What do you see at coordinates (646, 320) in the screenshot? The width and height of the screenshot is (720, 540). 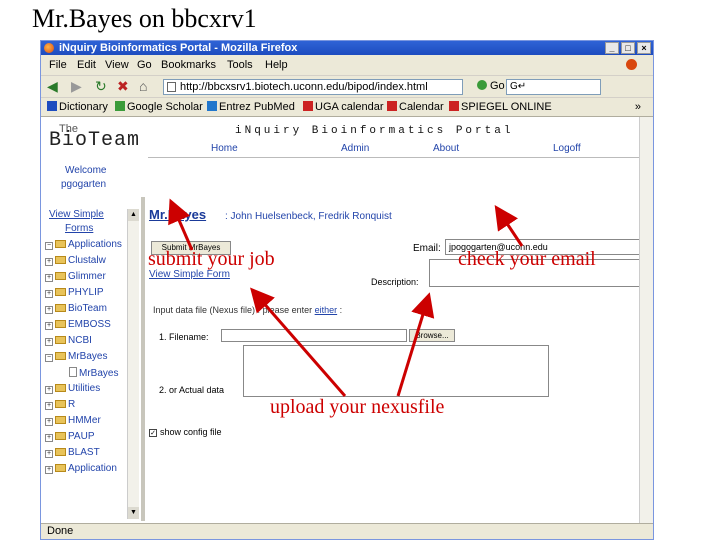 I see `page-scrollbar` at bounding box center [646, 320].